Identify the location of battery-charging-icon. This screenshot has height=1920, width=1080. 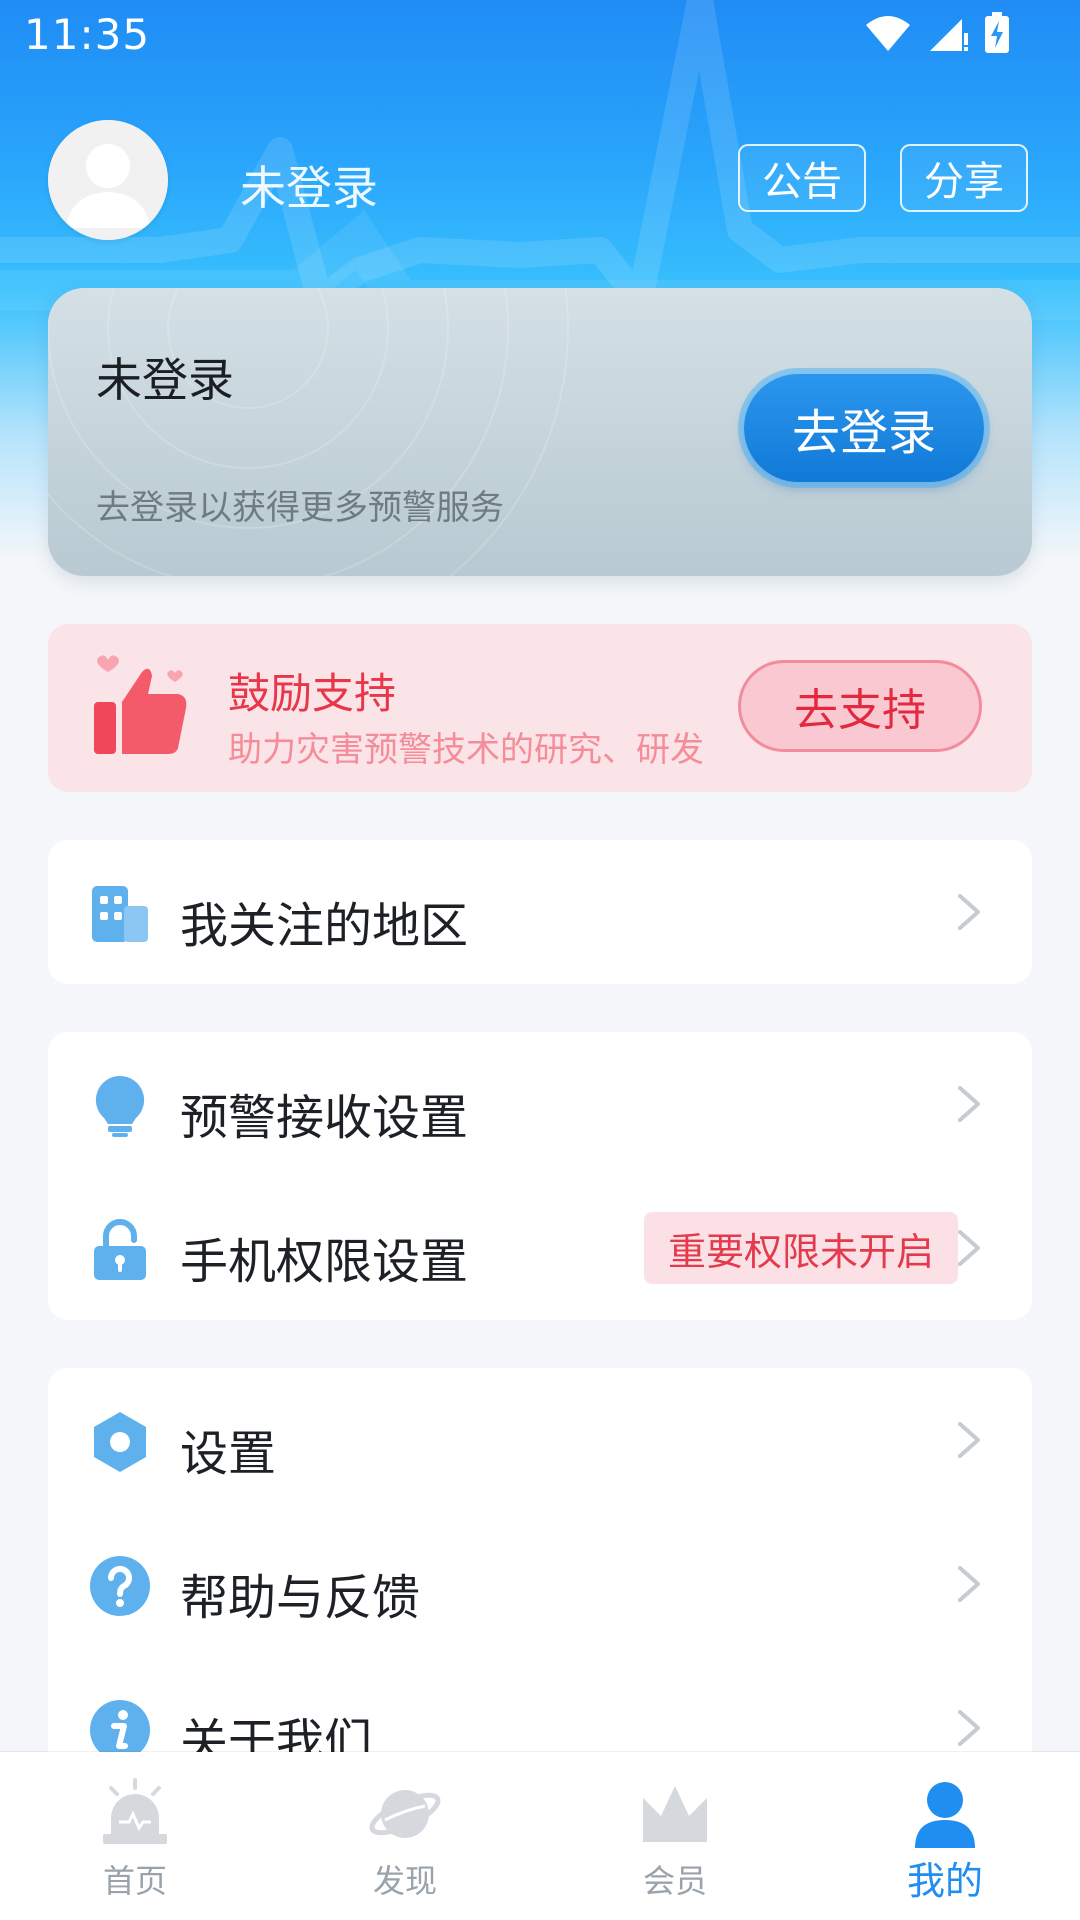
(997, 32).